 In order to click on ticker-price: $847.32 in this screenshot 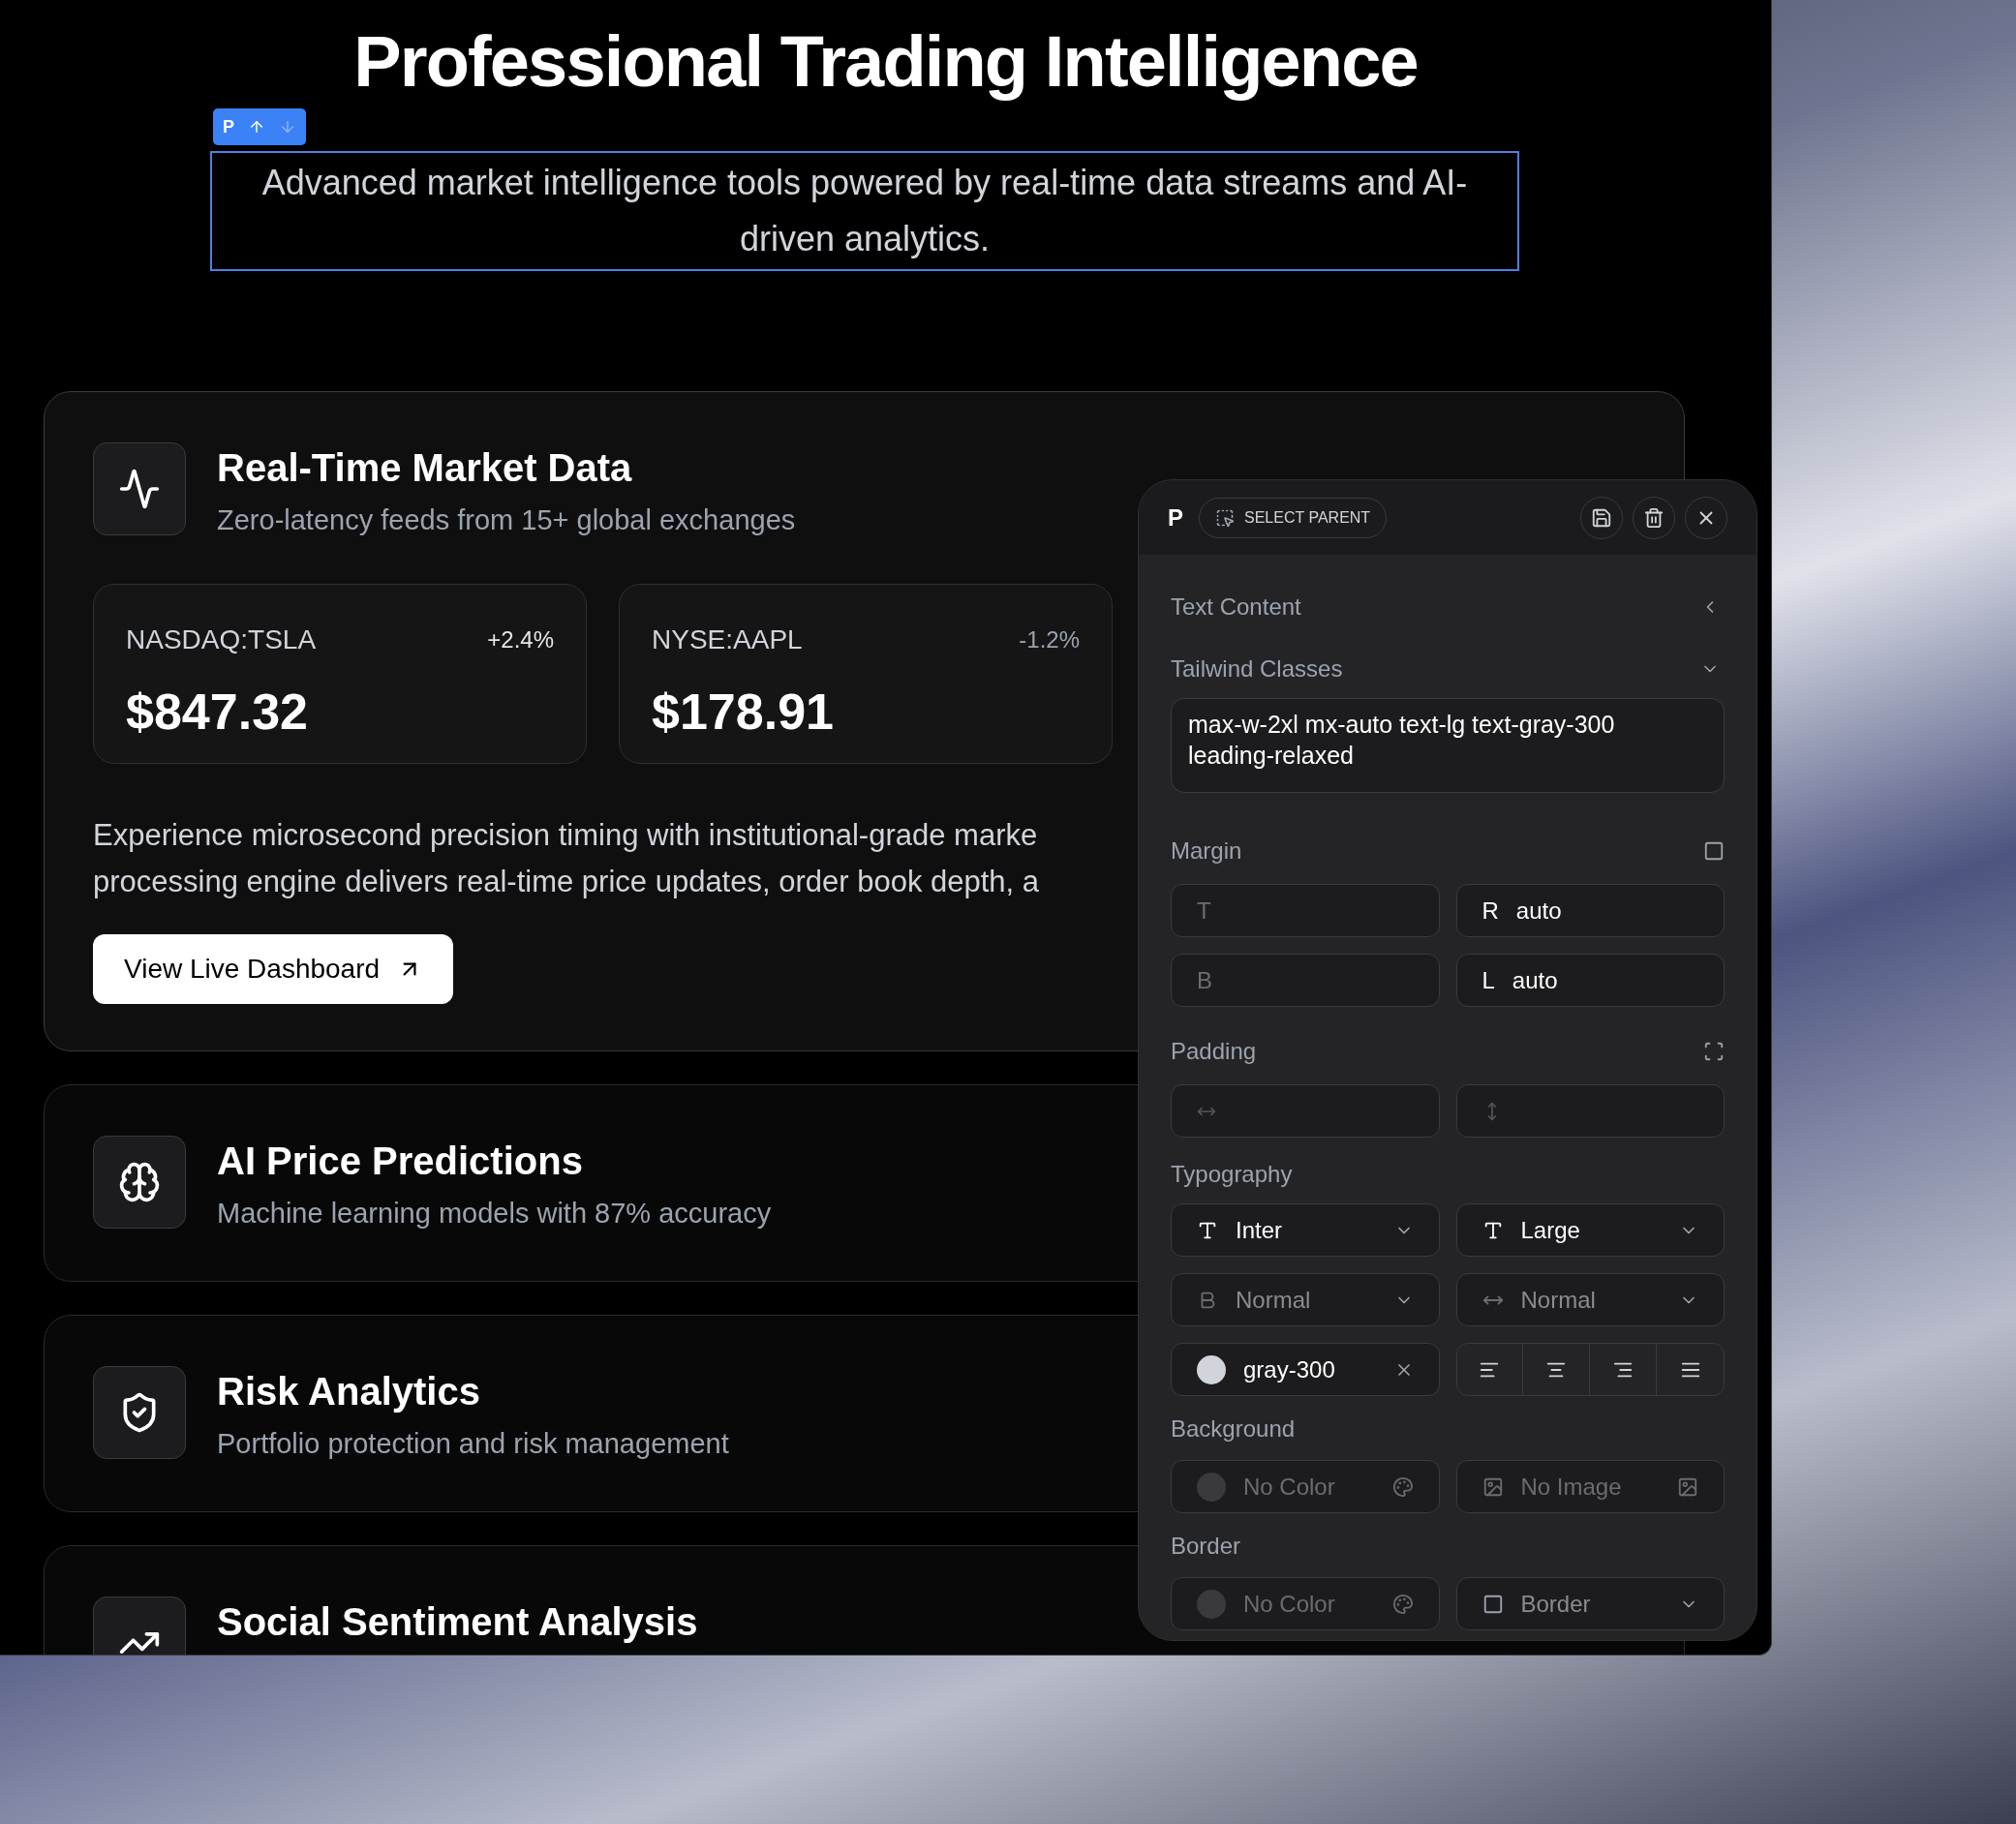, I will do `click(218, 712)`.